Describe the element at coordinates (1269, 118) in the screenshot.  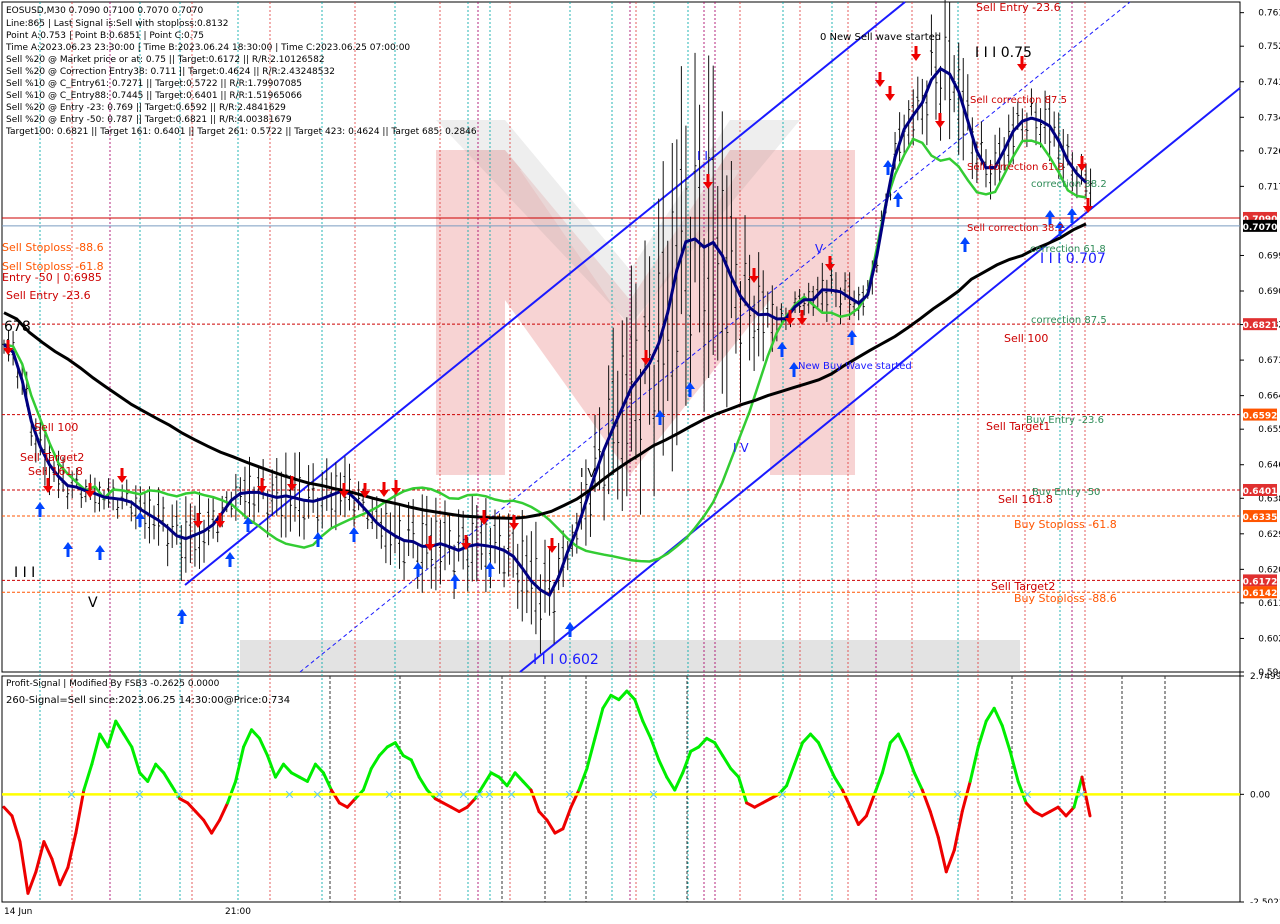
I see `y-tick-label: 0.7345` at that location.